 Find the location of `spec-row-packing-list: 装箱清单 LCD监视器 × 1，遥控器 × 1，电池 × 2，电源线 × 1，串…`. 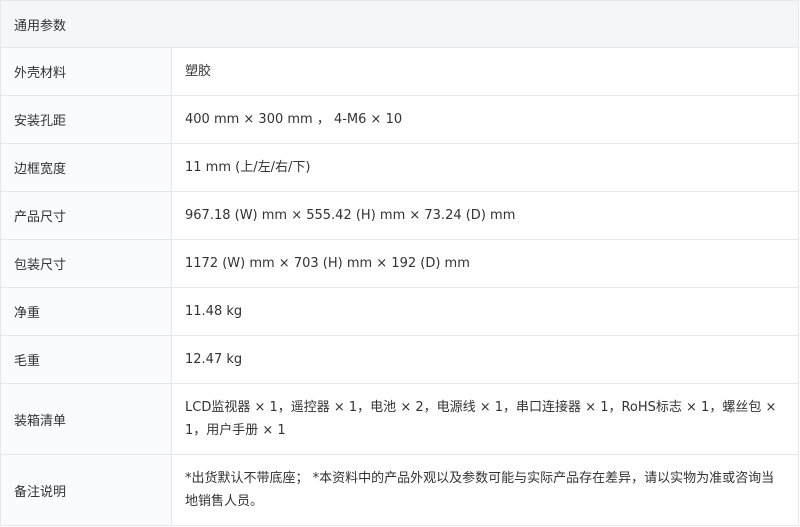

spec-row-packing-list: 装箱清单 LCD监视器 × 1，遥控器 × 1，电池 × 2，电源线 × 1，串… is located at coordinates (399, 419).